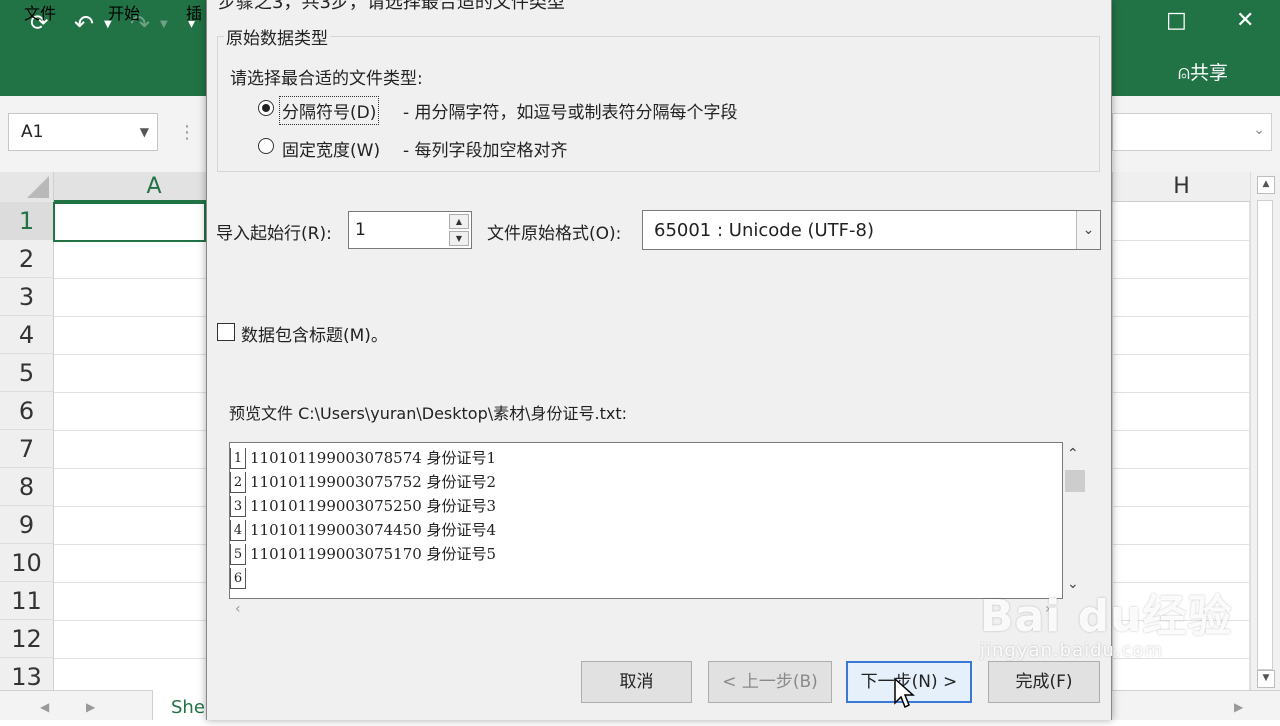 This screenshot has width=1280, height=726. What do you see at coordinates (27, 259) in the screenshot?
I see `row-header: 2` at bounding box center [27, 259].